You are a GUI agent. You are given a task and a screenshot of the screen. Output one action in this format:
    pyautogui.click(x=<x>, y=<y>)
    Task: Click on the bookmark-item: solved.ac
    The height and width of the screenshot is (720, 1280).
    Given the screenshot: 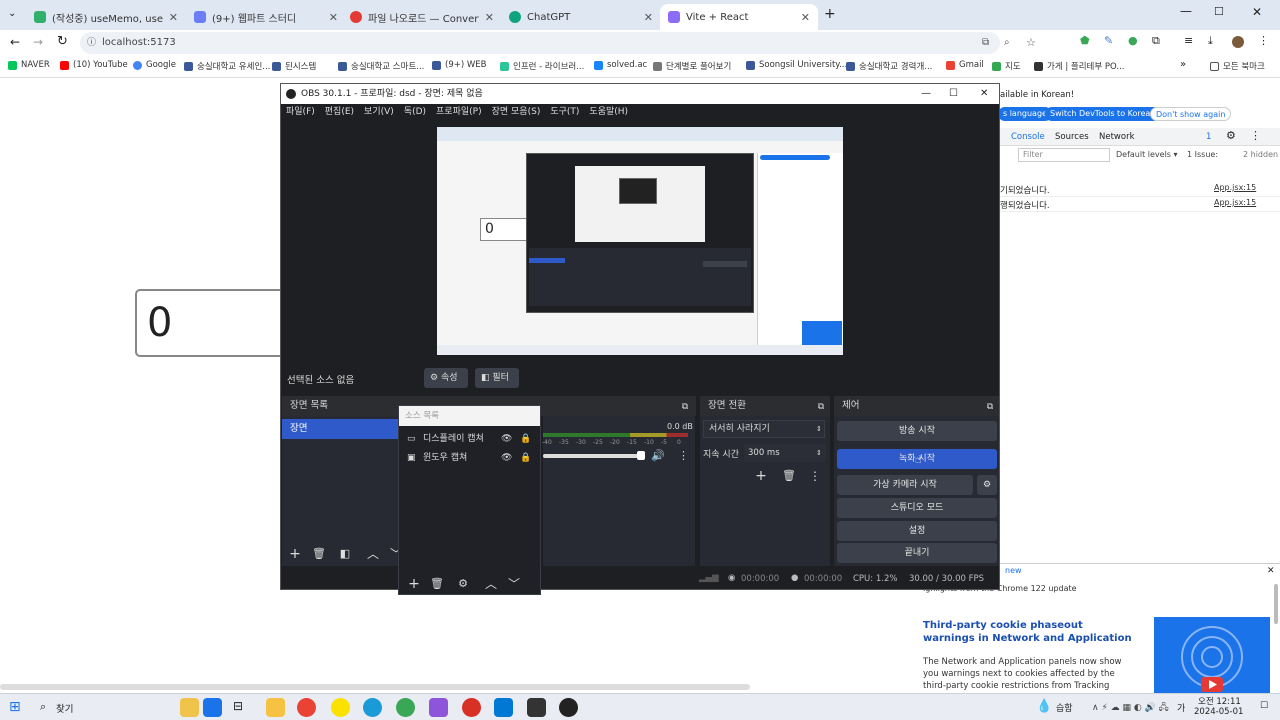 What is the action you would take?
    pyautogui.click(x=620, y=65)
    